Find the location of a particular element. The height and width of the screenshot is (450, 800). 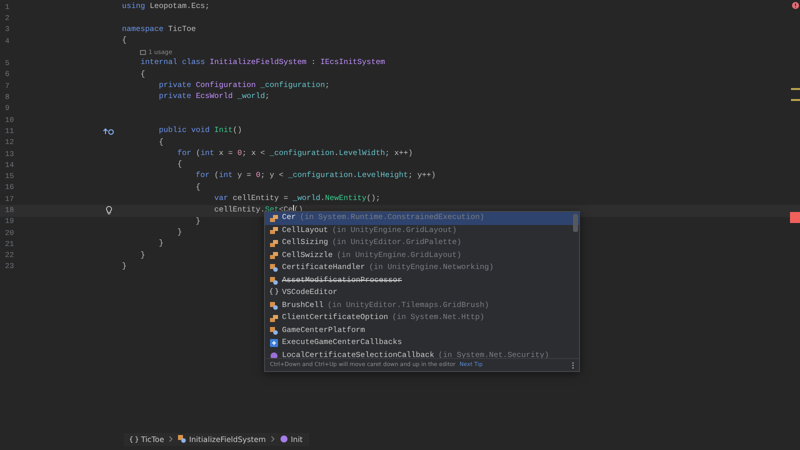

braces-icon is located at coordinates (134, 439).